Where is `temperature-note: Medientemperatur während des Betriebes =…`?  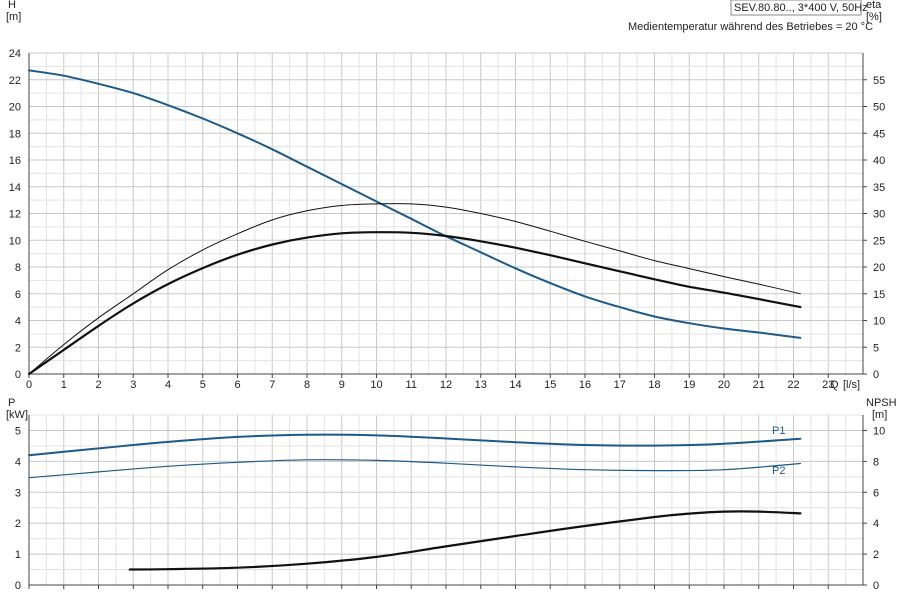
temperature-note: Medientemperatur während des Betriebes =… is located at coordinates (750, 27).